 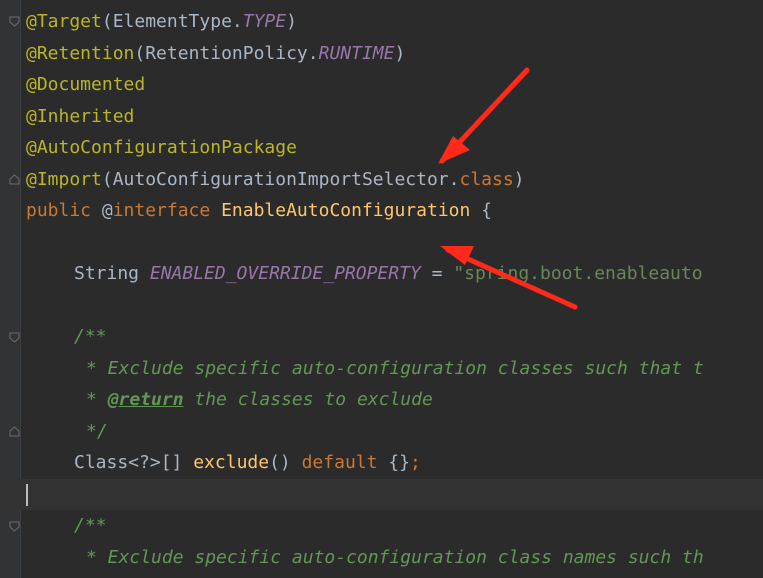 What do you see at coordinates (285, 462) in the screenshot?
I see `paren-token: ()` at bounding box center [285, 462].